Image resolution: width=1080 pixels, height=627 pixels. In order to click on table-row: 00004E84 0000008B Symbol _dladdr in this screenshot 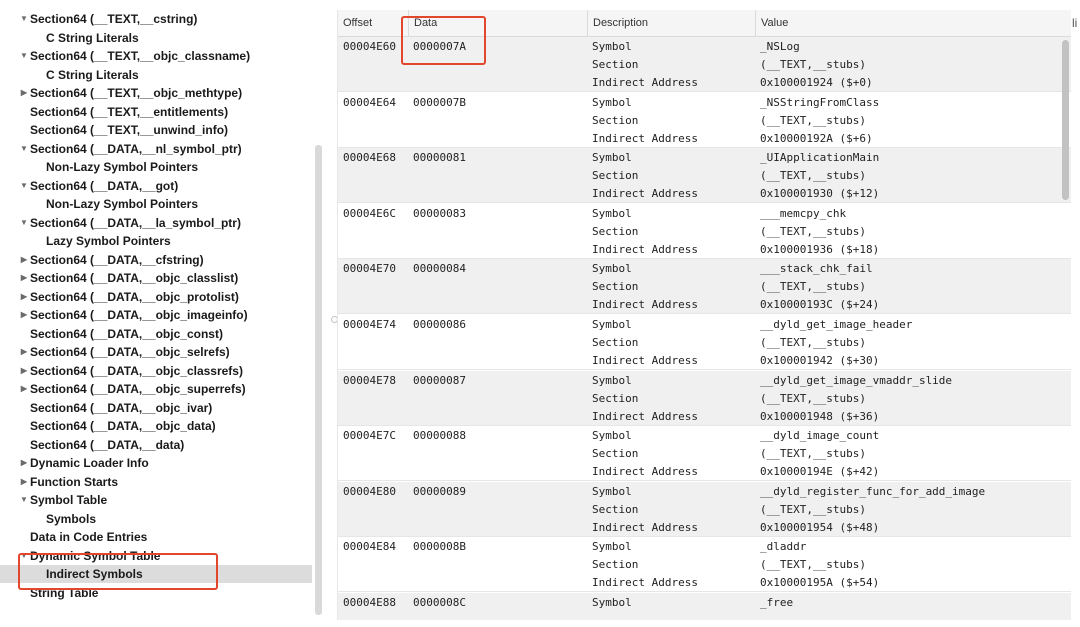, I will do `click(704, 547)`.